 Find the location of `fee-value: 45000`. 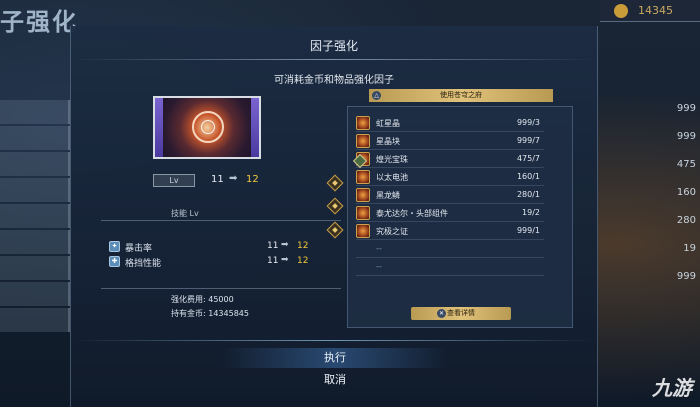

fee-value: 45000 is located at coordinates (221, 299).